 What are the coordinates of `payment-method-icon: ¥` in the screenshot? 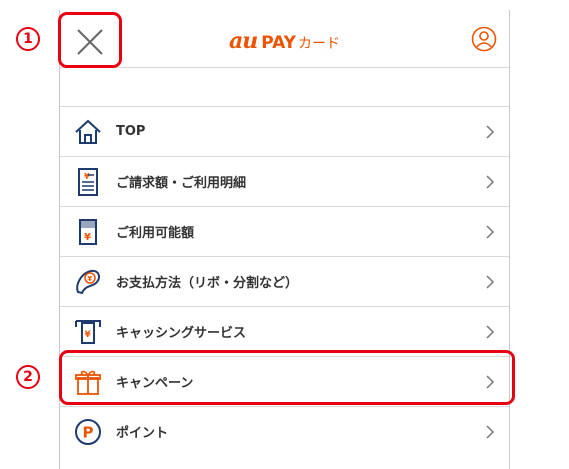 It's located at (88, 281).